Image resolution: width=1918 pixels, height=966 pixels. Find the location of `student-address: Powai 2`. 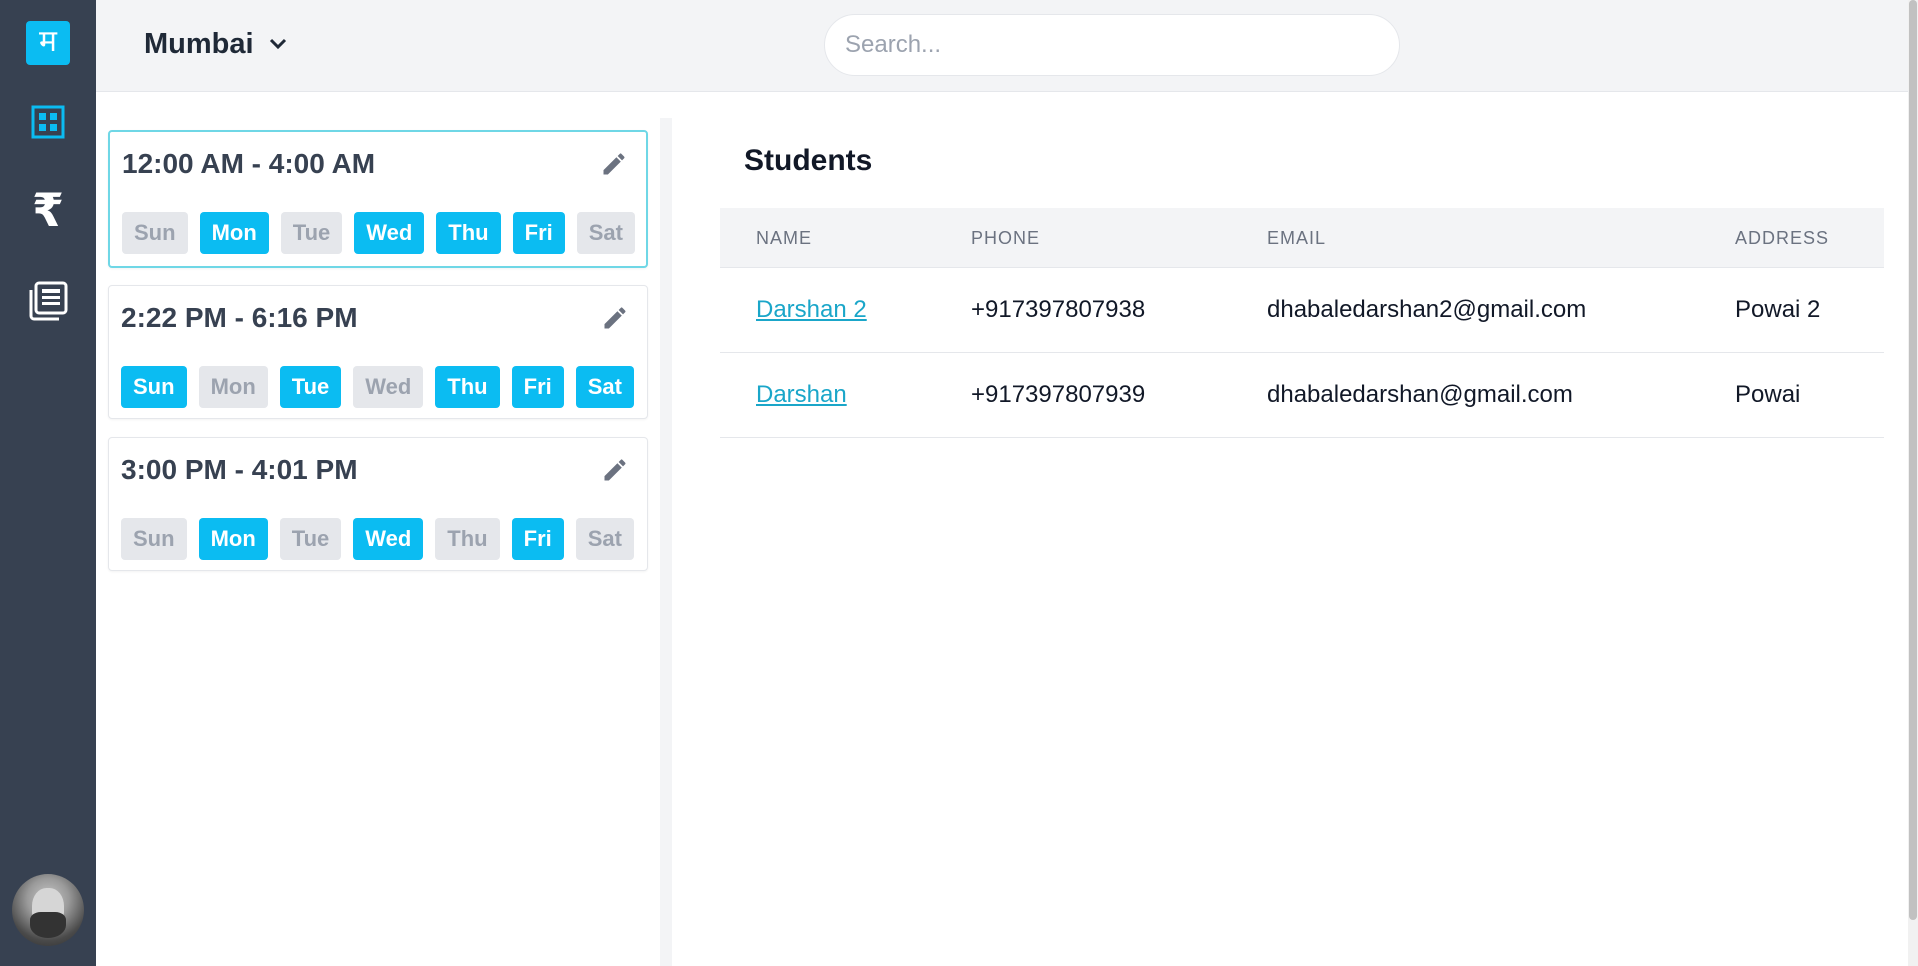

student-address: Powai 2 is located at coordinates (1778, 309).